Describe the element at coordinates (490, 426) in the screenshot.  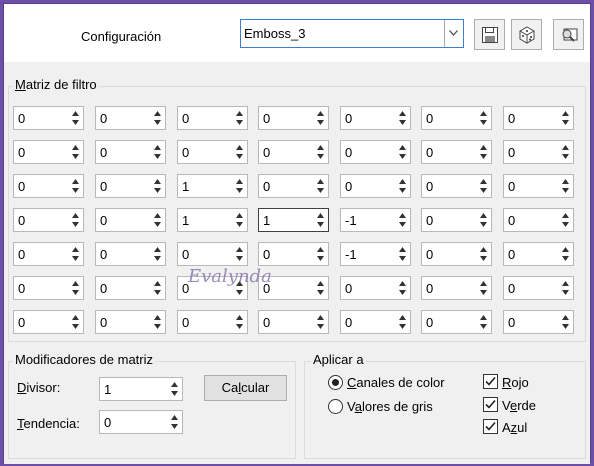
I see `blue-checkbox` at that location.